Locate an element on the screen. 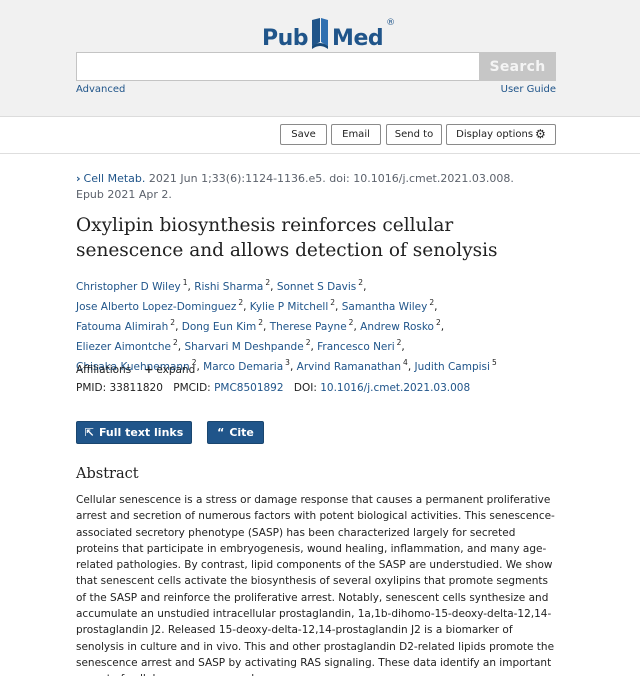  author-link: Dong Eun Kim is located at coordinates (219, 327).